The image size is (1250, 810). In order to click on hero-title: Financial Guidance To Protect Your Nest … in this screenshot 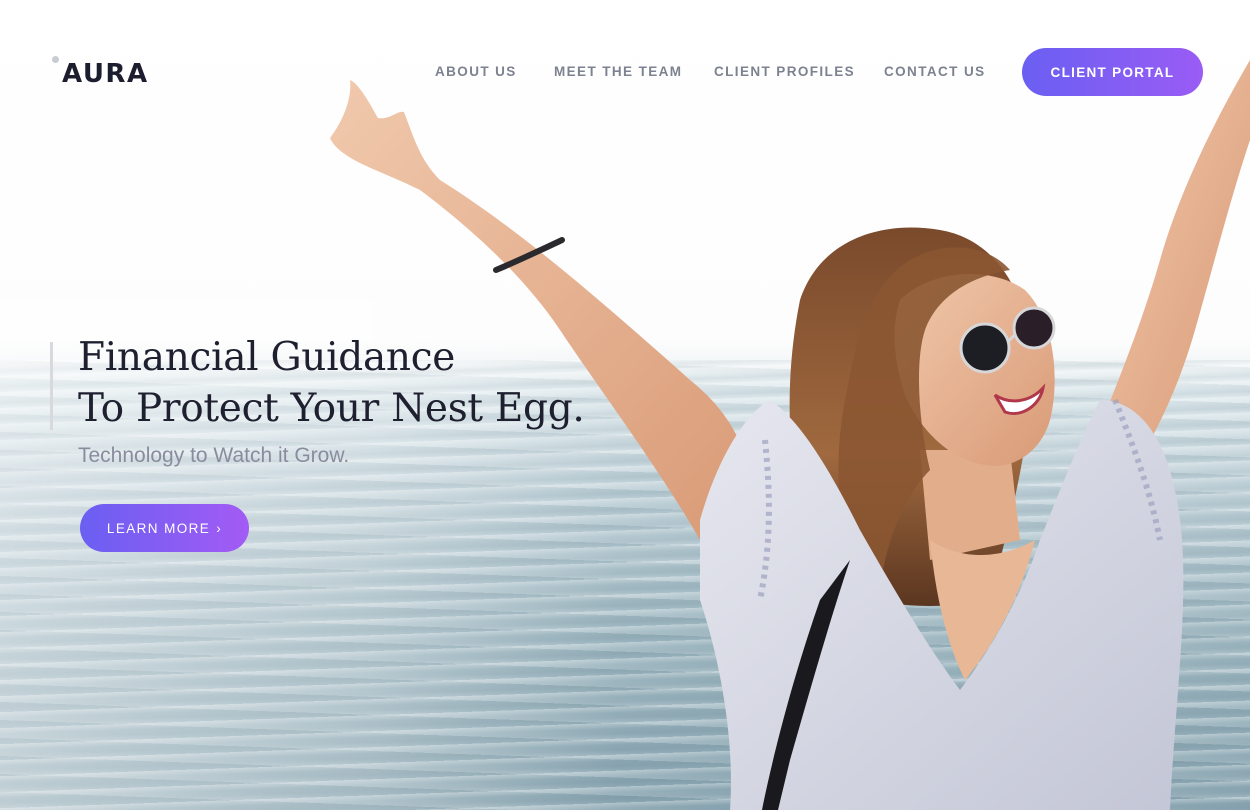, I will do `click(331, 383)`.